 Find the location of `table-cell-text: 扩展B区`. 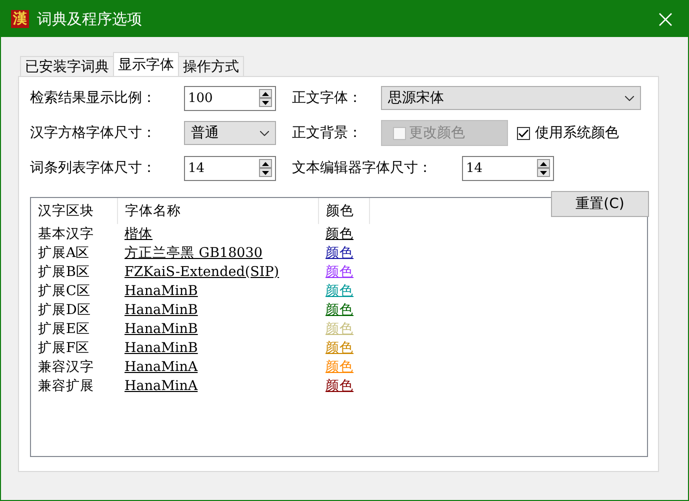

table-cell-text: 扩展B区 is located at coordinates (64, 271).